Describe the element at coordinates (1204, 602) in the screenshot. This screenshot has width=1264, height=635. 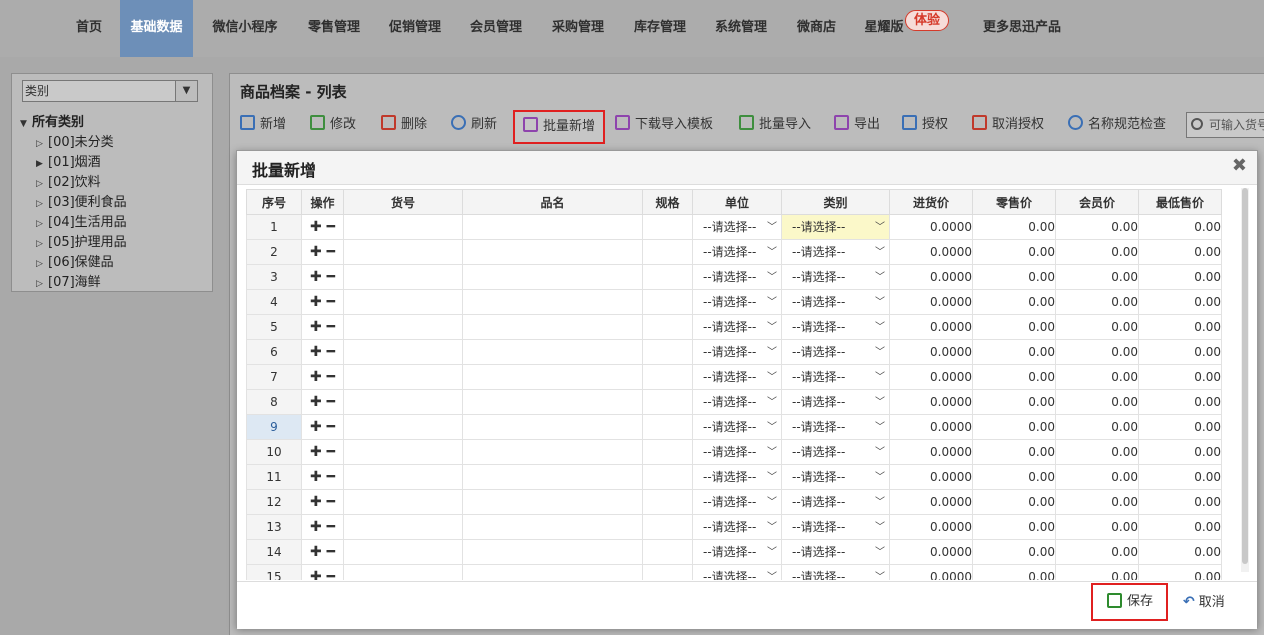
I see `cancel-button: ↶ 取消` at that location.